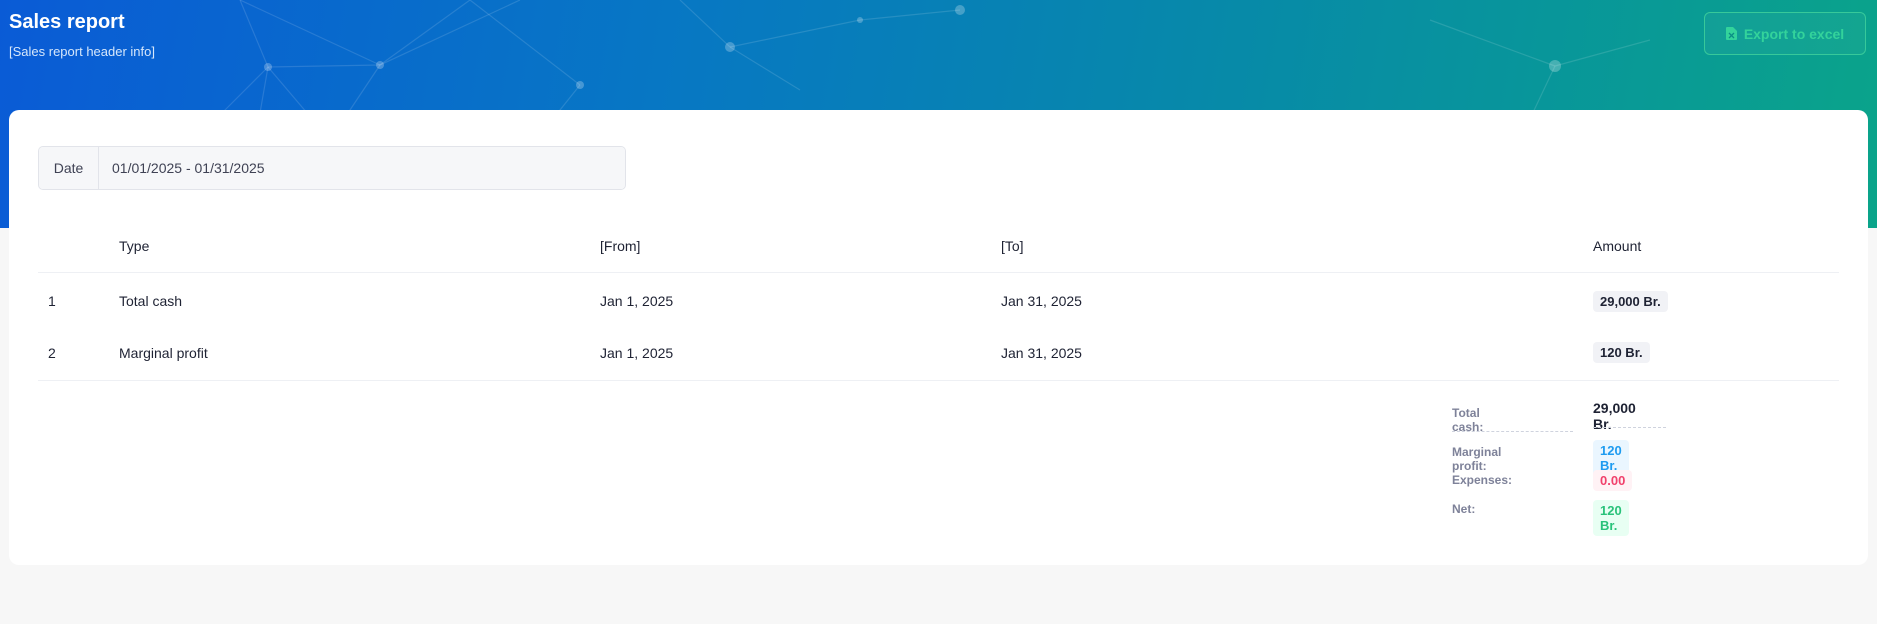 The width and height of the screenshot is (1877, 624). What do you see at coordinates (82, 51) in the screenshot?
I see `page-subtitle: [Sales report header info]` at bounding box center [82, 51].